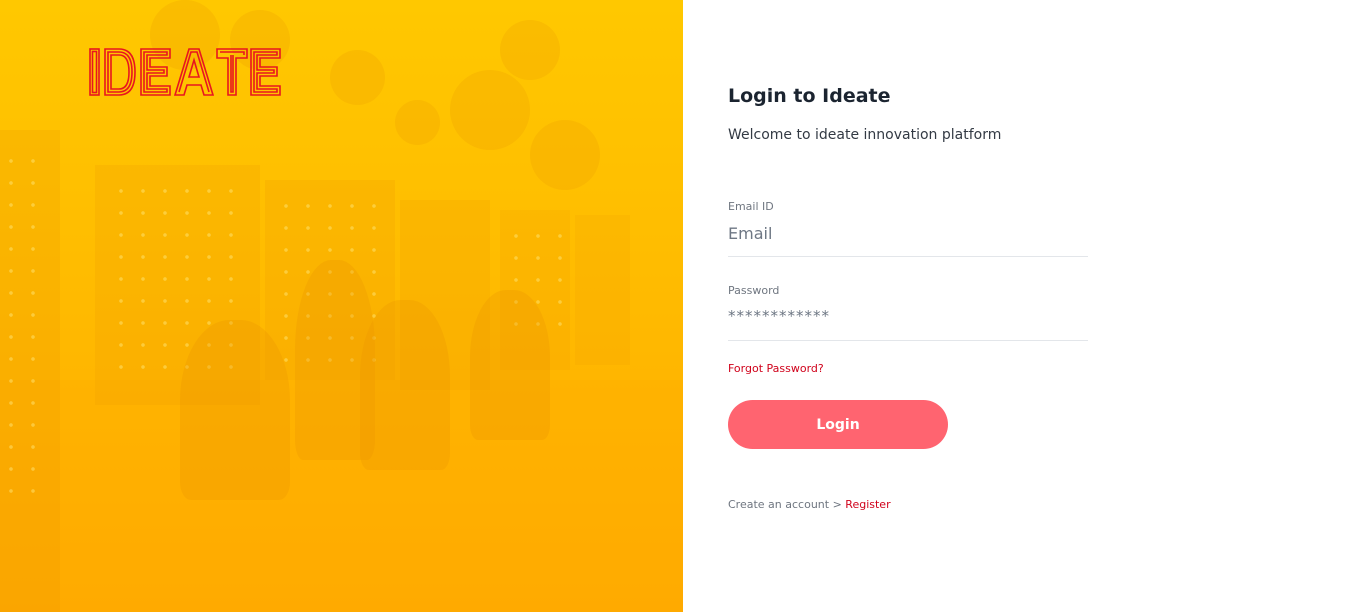 The width and height of the screenshot is (1366, 612). Describe the element at coordinates (908, 256) in the screenshot. I see `email-underline` at that location.